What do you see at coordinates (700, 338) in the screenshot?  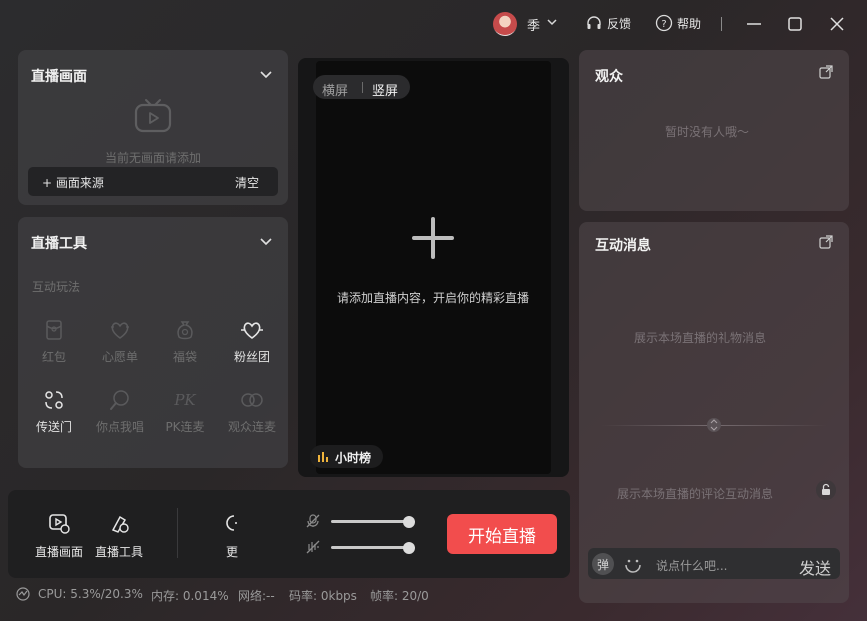 I see `gifts-hint: 展示本场直播的礼物消息` at bounding box center [700, 338].